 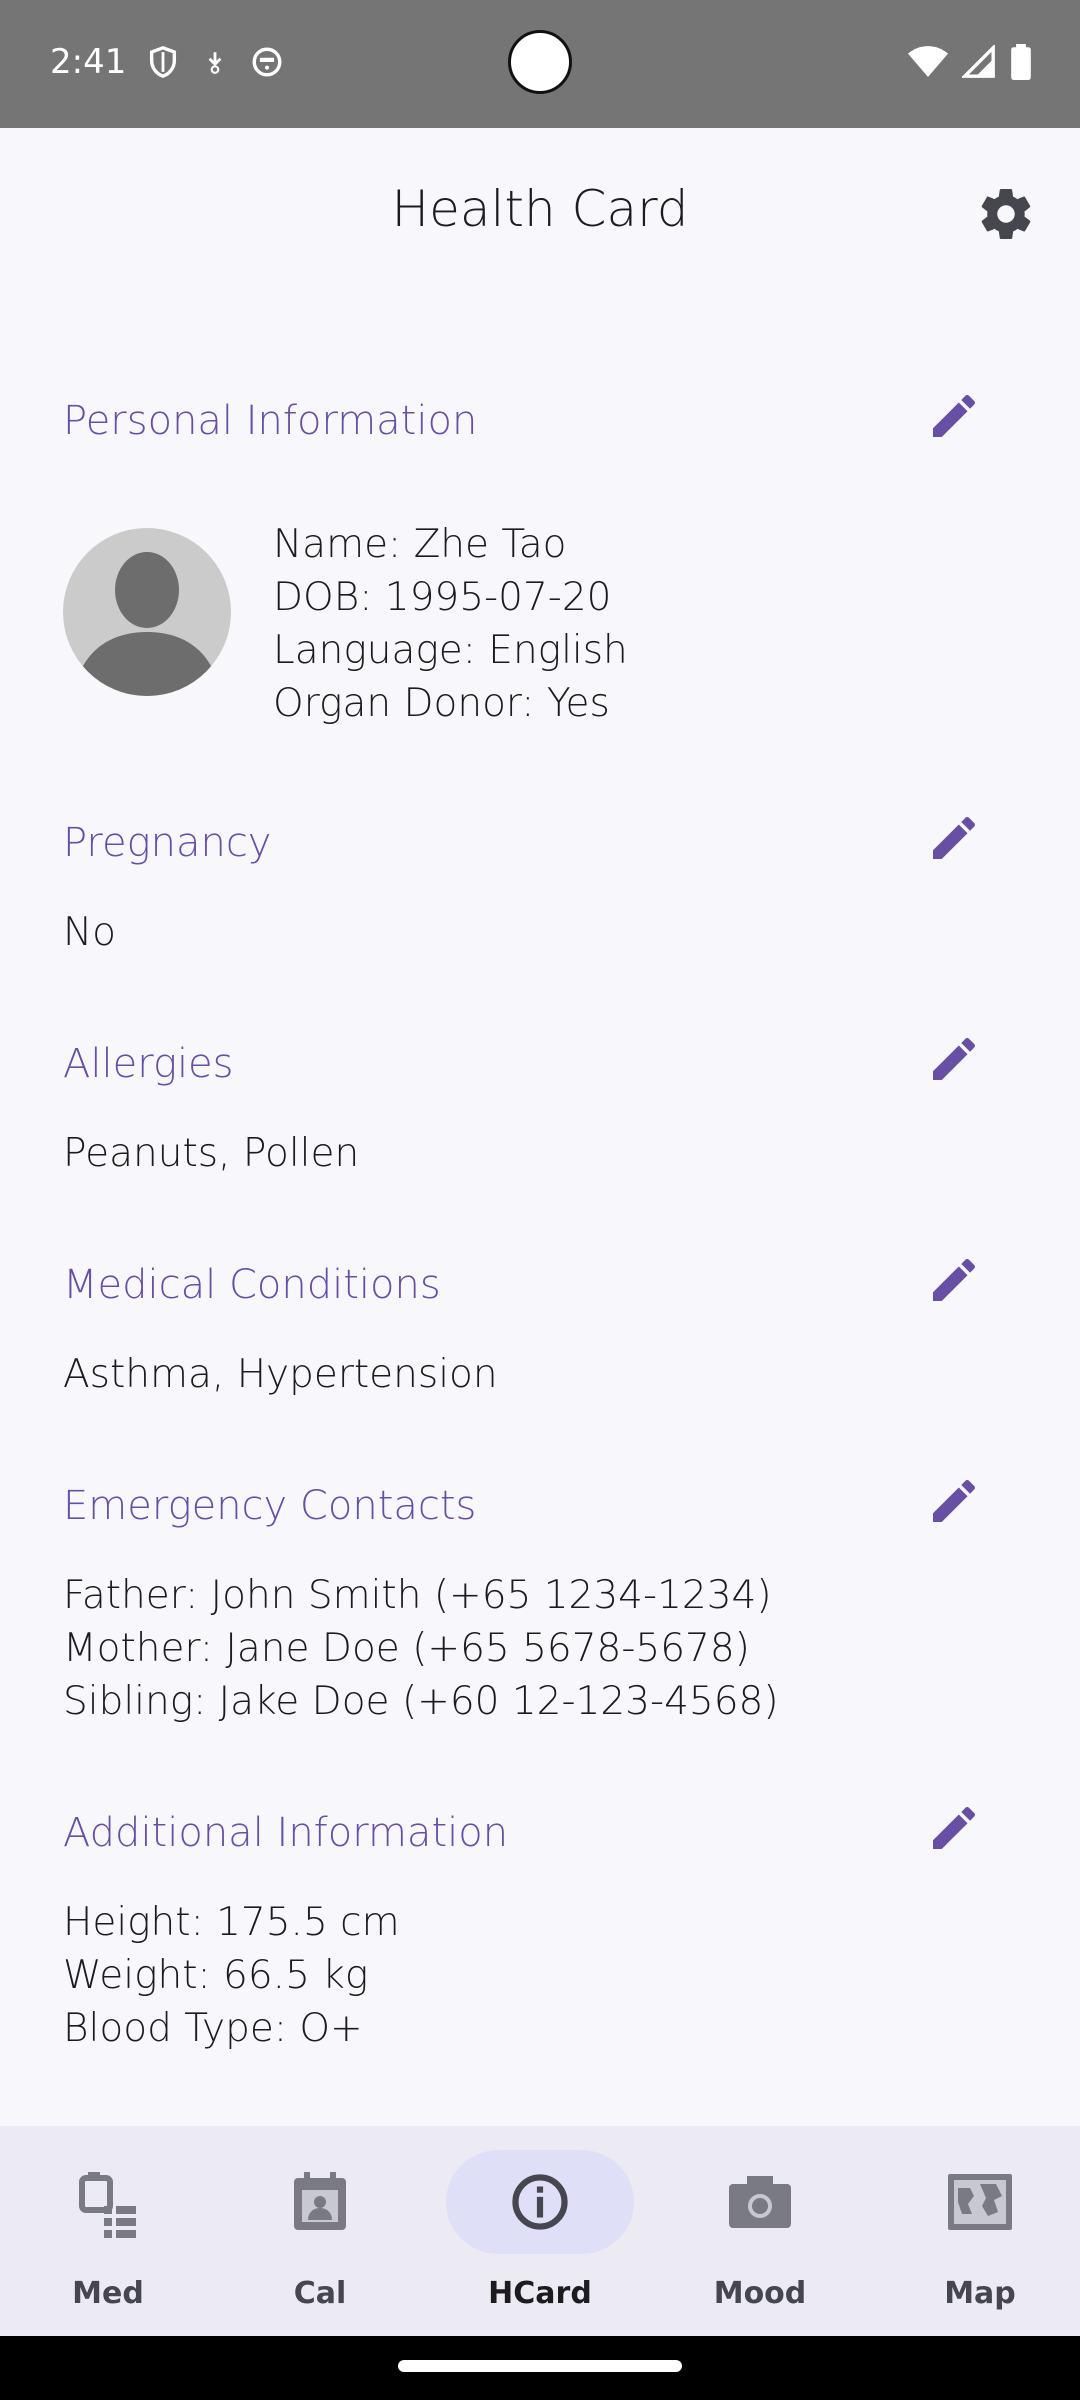 I want to click on info-icon, so click(x=540, y=2202).